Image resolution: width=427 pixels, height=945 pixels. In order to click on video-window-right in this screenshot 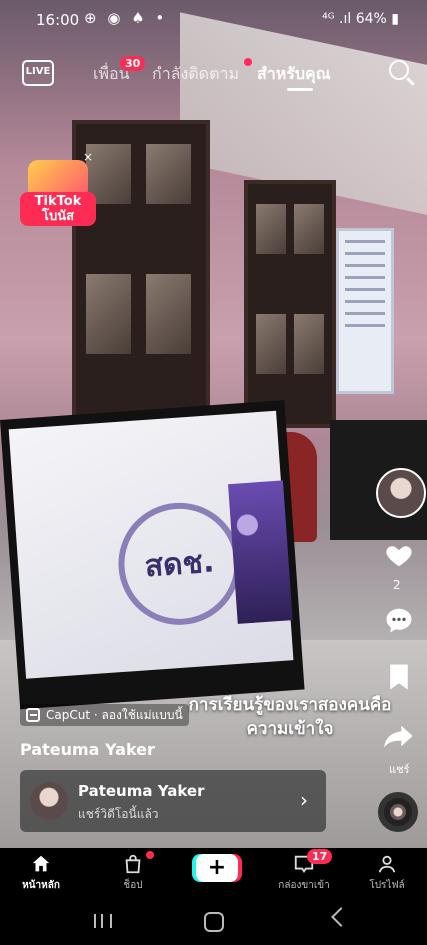, I will do `click(290, 304)`.